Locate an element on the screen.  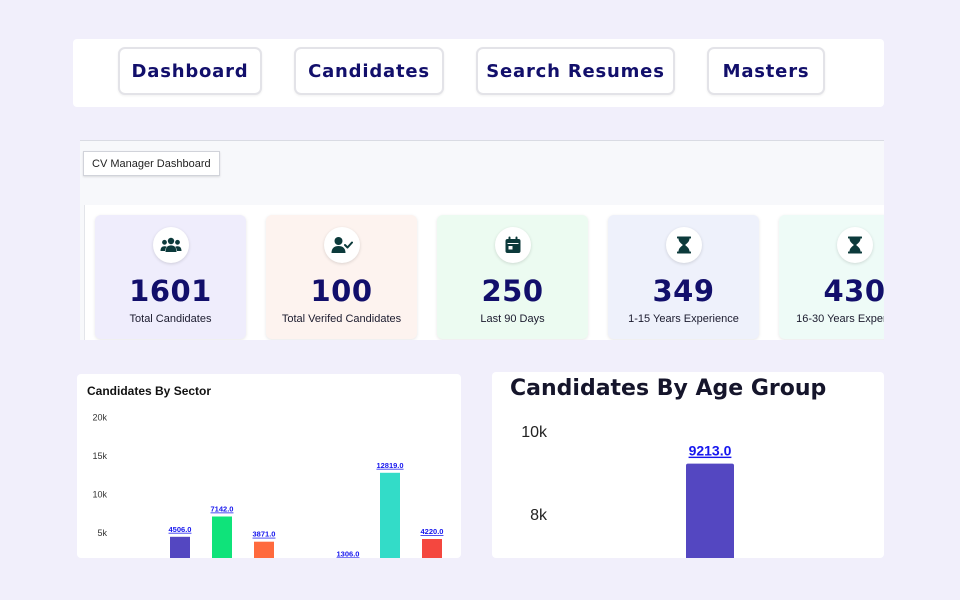
stat-label: 1-15 Years Experience is located at coordinates (683, 319).